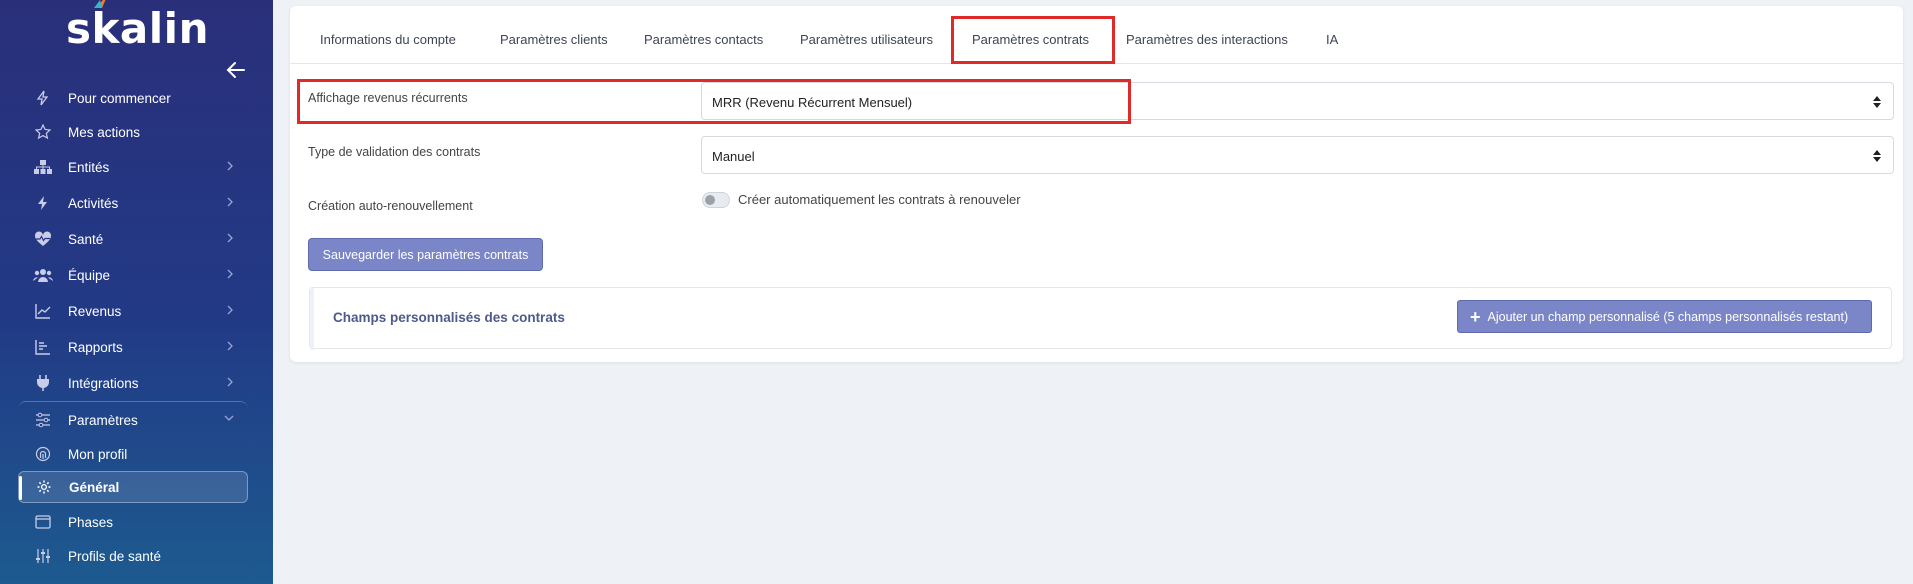 The height and width of the screenshot is (584, 1913). I want to click on users-icon, so click(43, 275).